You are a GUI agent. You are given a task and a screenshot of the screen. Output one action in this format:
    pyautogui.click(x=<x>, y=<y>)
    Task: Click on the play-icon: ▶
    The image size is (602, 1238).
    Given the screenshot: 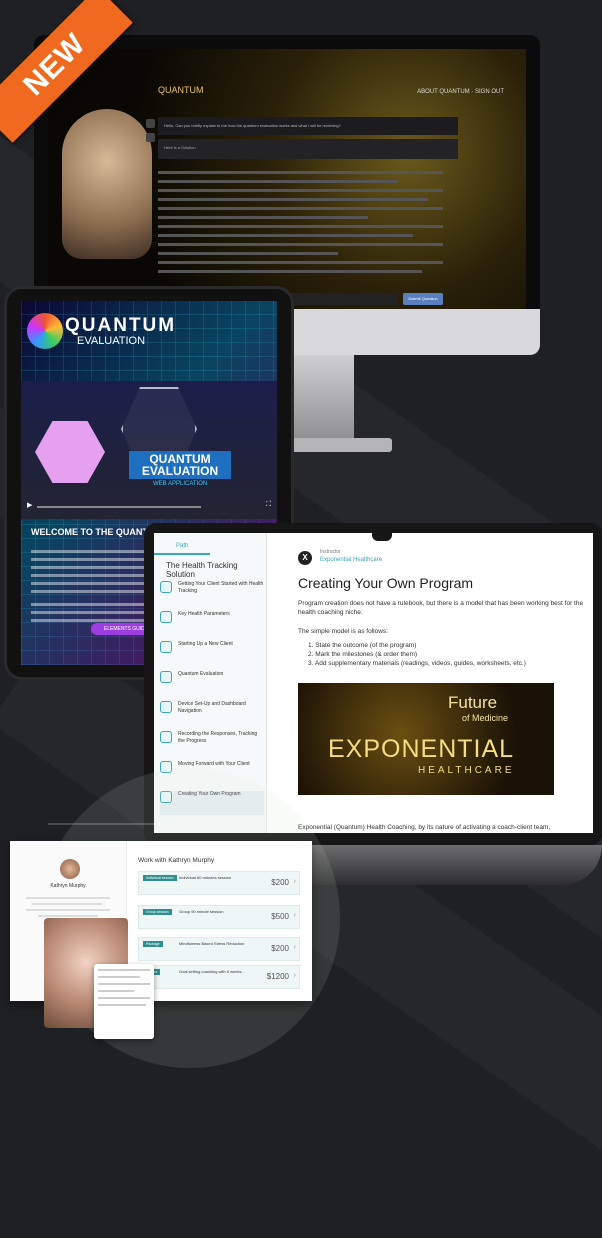 What is the action you would take?
    pyautogui.click(x=29, y=505)
    